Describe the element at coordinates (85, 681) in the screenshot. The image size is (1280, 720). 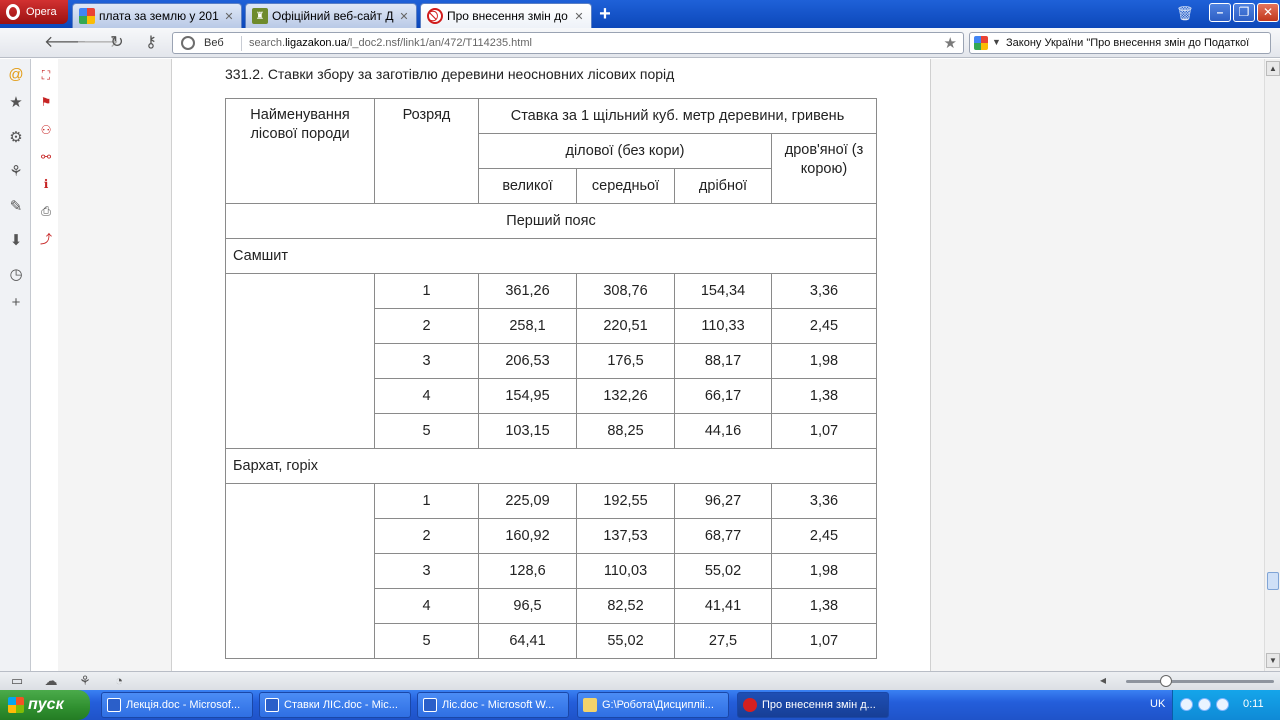
I see `unite-status-icon: ⚘` at that location.